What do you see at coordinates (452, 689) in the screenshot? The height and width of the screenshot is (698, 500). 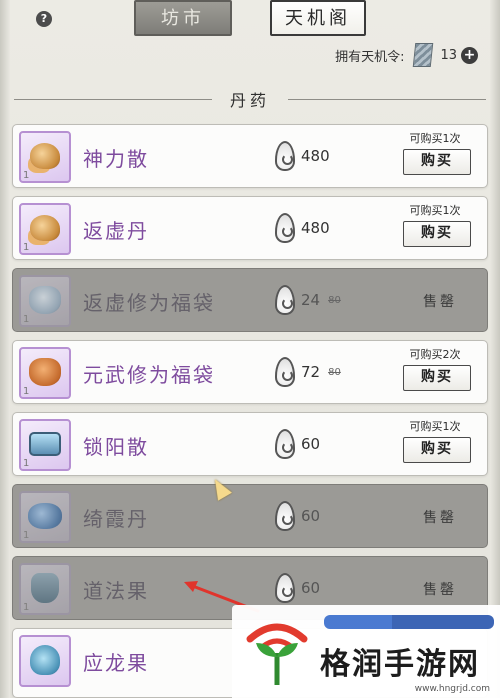 I see `watermark-url: www.hngrjd.com` at bounding box center [452, 689].